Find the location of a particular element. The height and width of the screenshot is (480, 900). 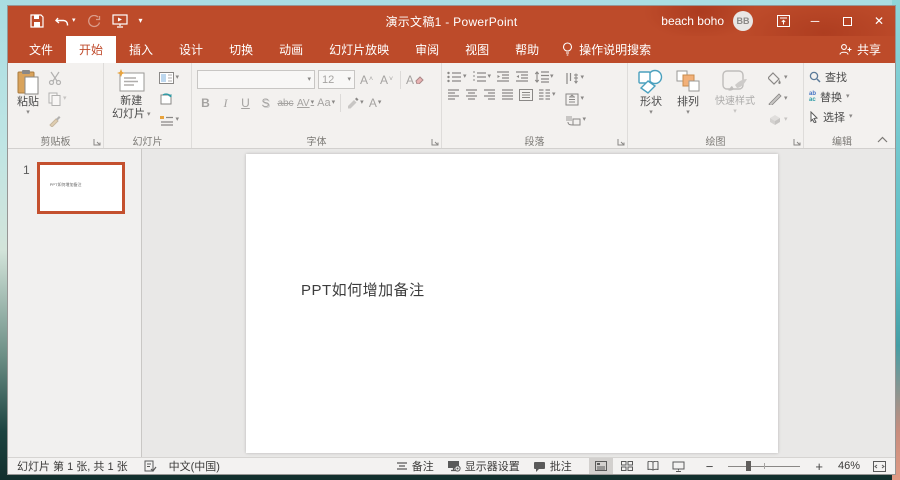

share-button: 共享 is located at coordinates (860, 49).